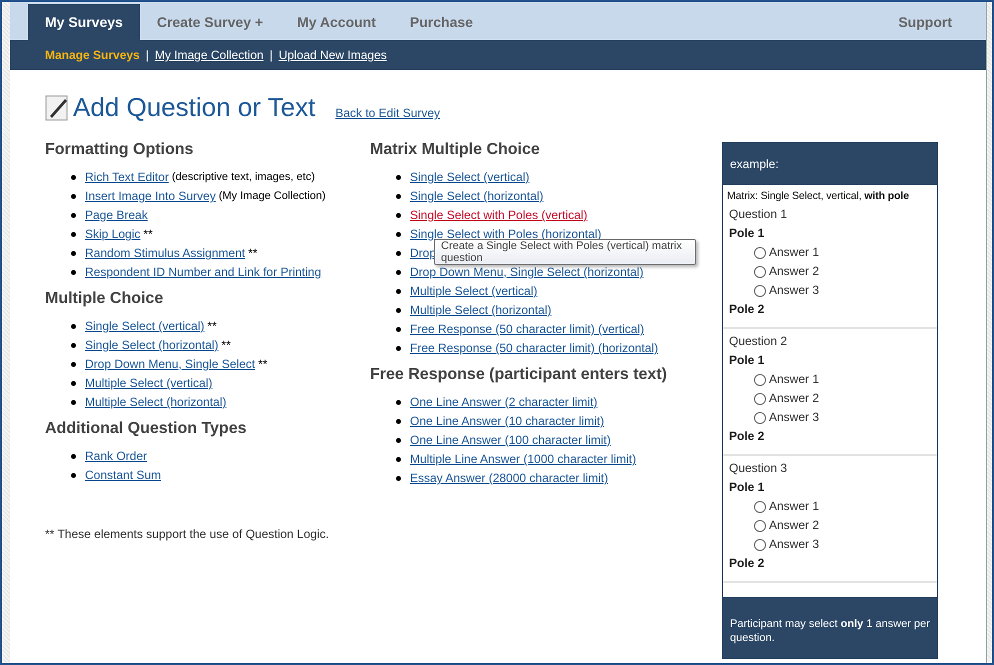 The height and width of the screenshot is (665, 994). I want to click on option-link: One Line Answer (100 character limit), so click(510, 440).